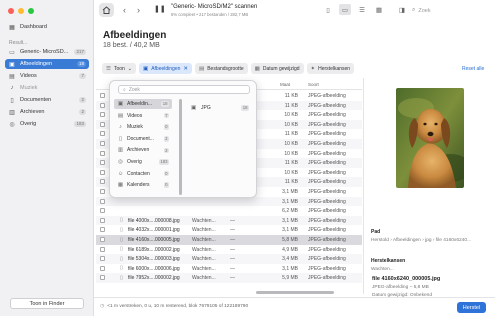  I want to click on popover-item-image: ▣ Afbeeldin... 18, so click(143, 104).